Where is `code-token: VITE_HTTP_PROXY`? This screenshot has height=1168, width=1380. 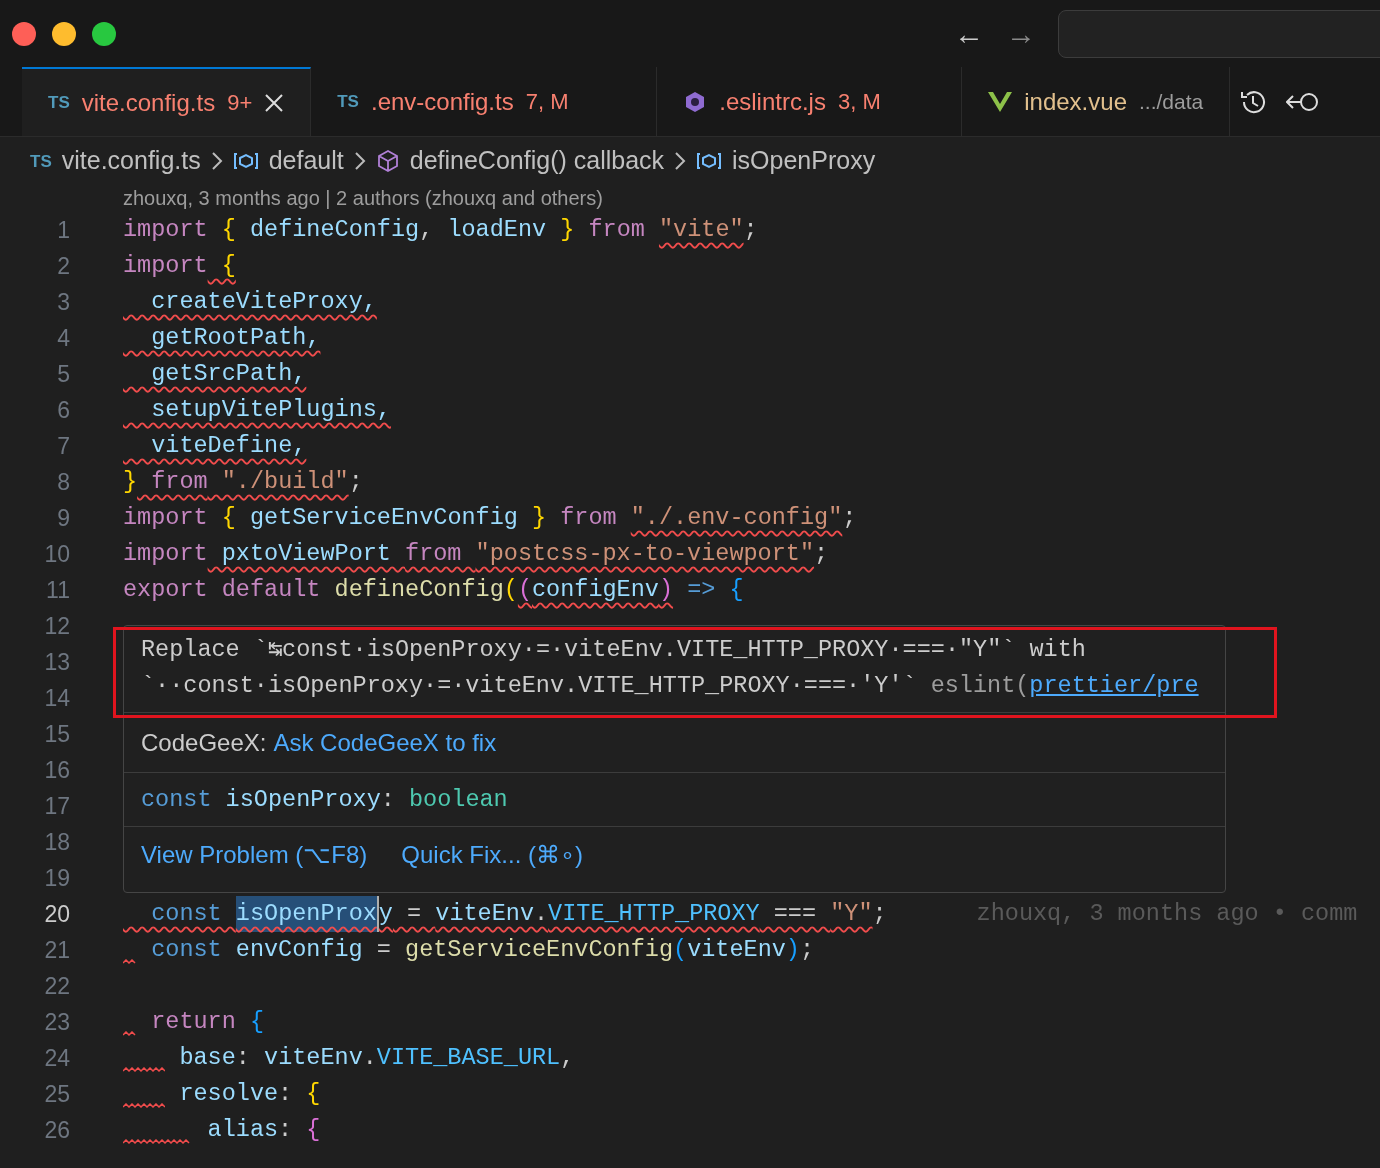
code-token: VITE_HTTP_PROXY is located at coordinates (654, 914).